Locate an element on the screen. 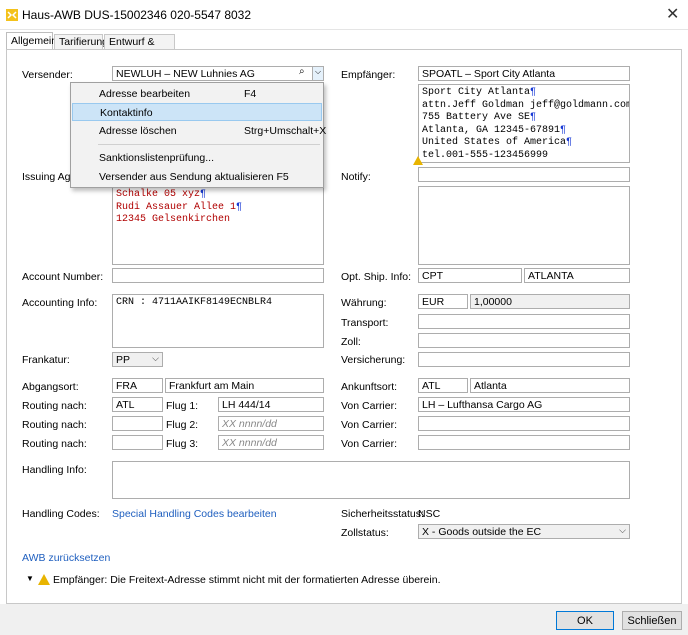 The height and width of the screenshot is (635, 688). issuing-agent-address-line: 12345 Gelsenkirchen is located at coordinates (218, 220).